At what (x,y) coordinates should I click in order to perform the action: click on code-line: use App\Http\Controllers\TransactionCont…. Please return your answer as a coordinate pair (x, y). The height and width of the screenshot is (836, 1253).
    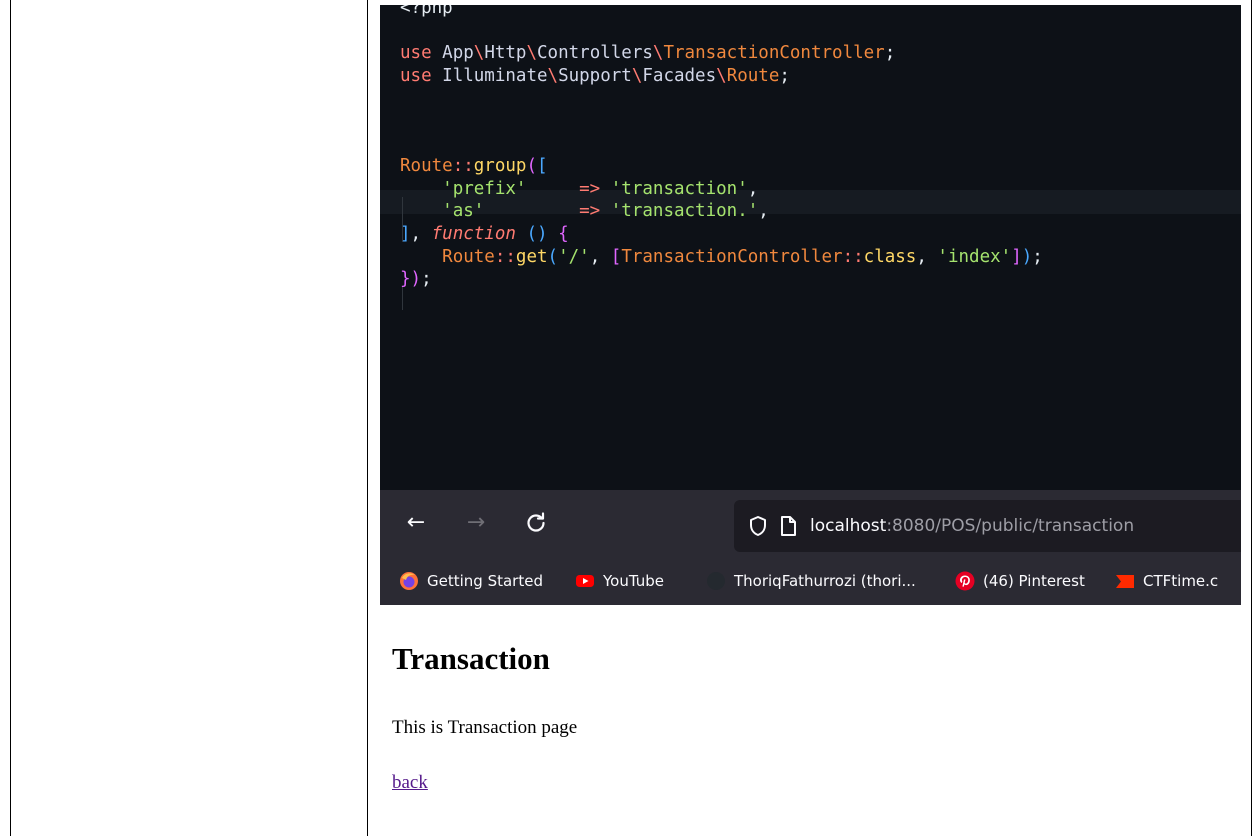
    Looking at the image, I should click on (721, 53).